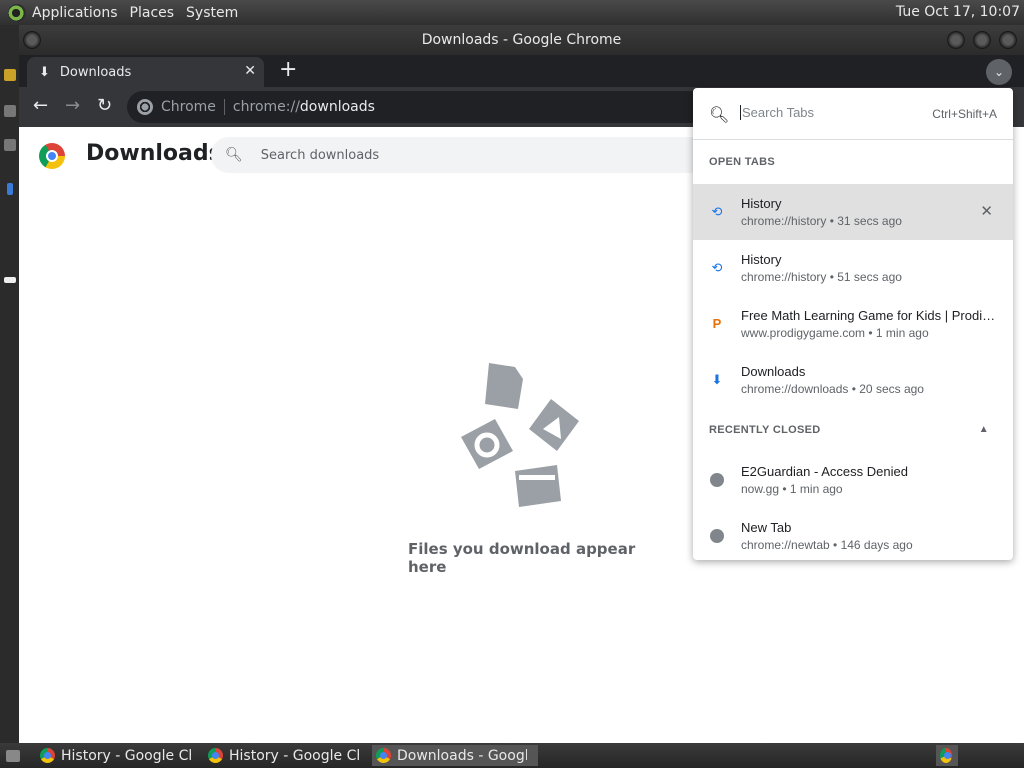 The height and width of the screenshot is (768, 1024). What do you see at coordinates (320, 155) in the screenshot?
I see `downloads-search-placeholder: Search downloads` at bounding box center [320, 155].